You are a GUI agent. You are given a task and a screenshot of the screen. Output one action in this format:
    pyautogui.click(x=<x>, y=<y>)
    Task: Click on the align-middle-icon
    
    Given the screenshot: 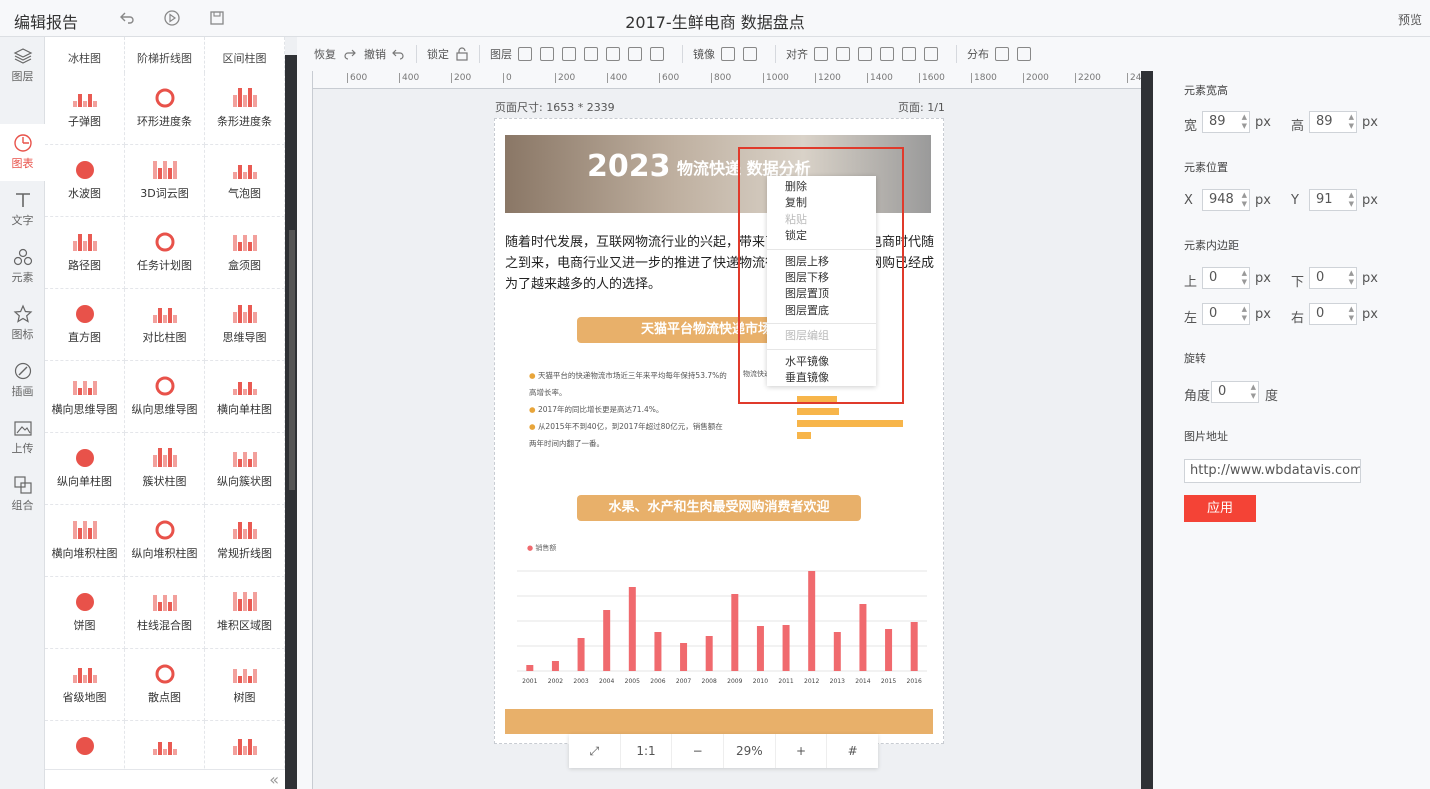 What is the action you would take?
    pyautogui.click(x=909, y=54)
    